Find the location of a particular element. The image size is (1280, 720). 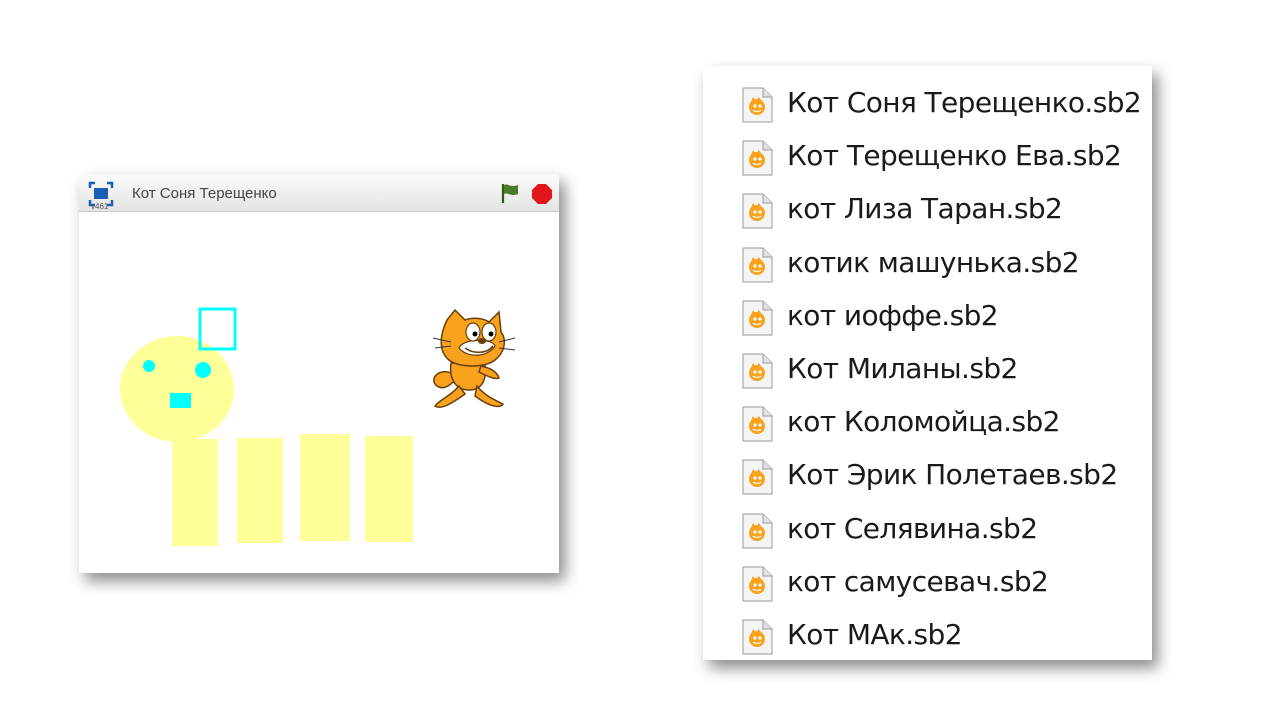

drawn-eye-left is located at coordinates (149, 366).